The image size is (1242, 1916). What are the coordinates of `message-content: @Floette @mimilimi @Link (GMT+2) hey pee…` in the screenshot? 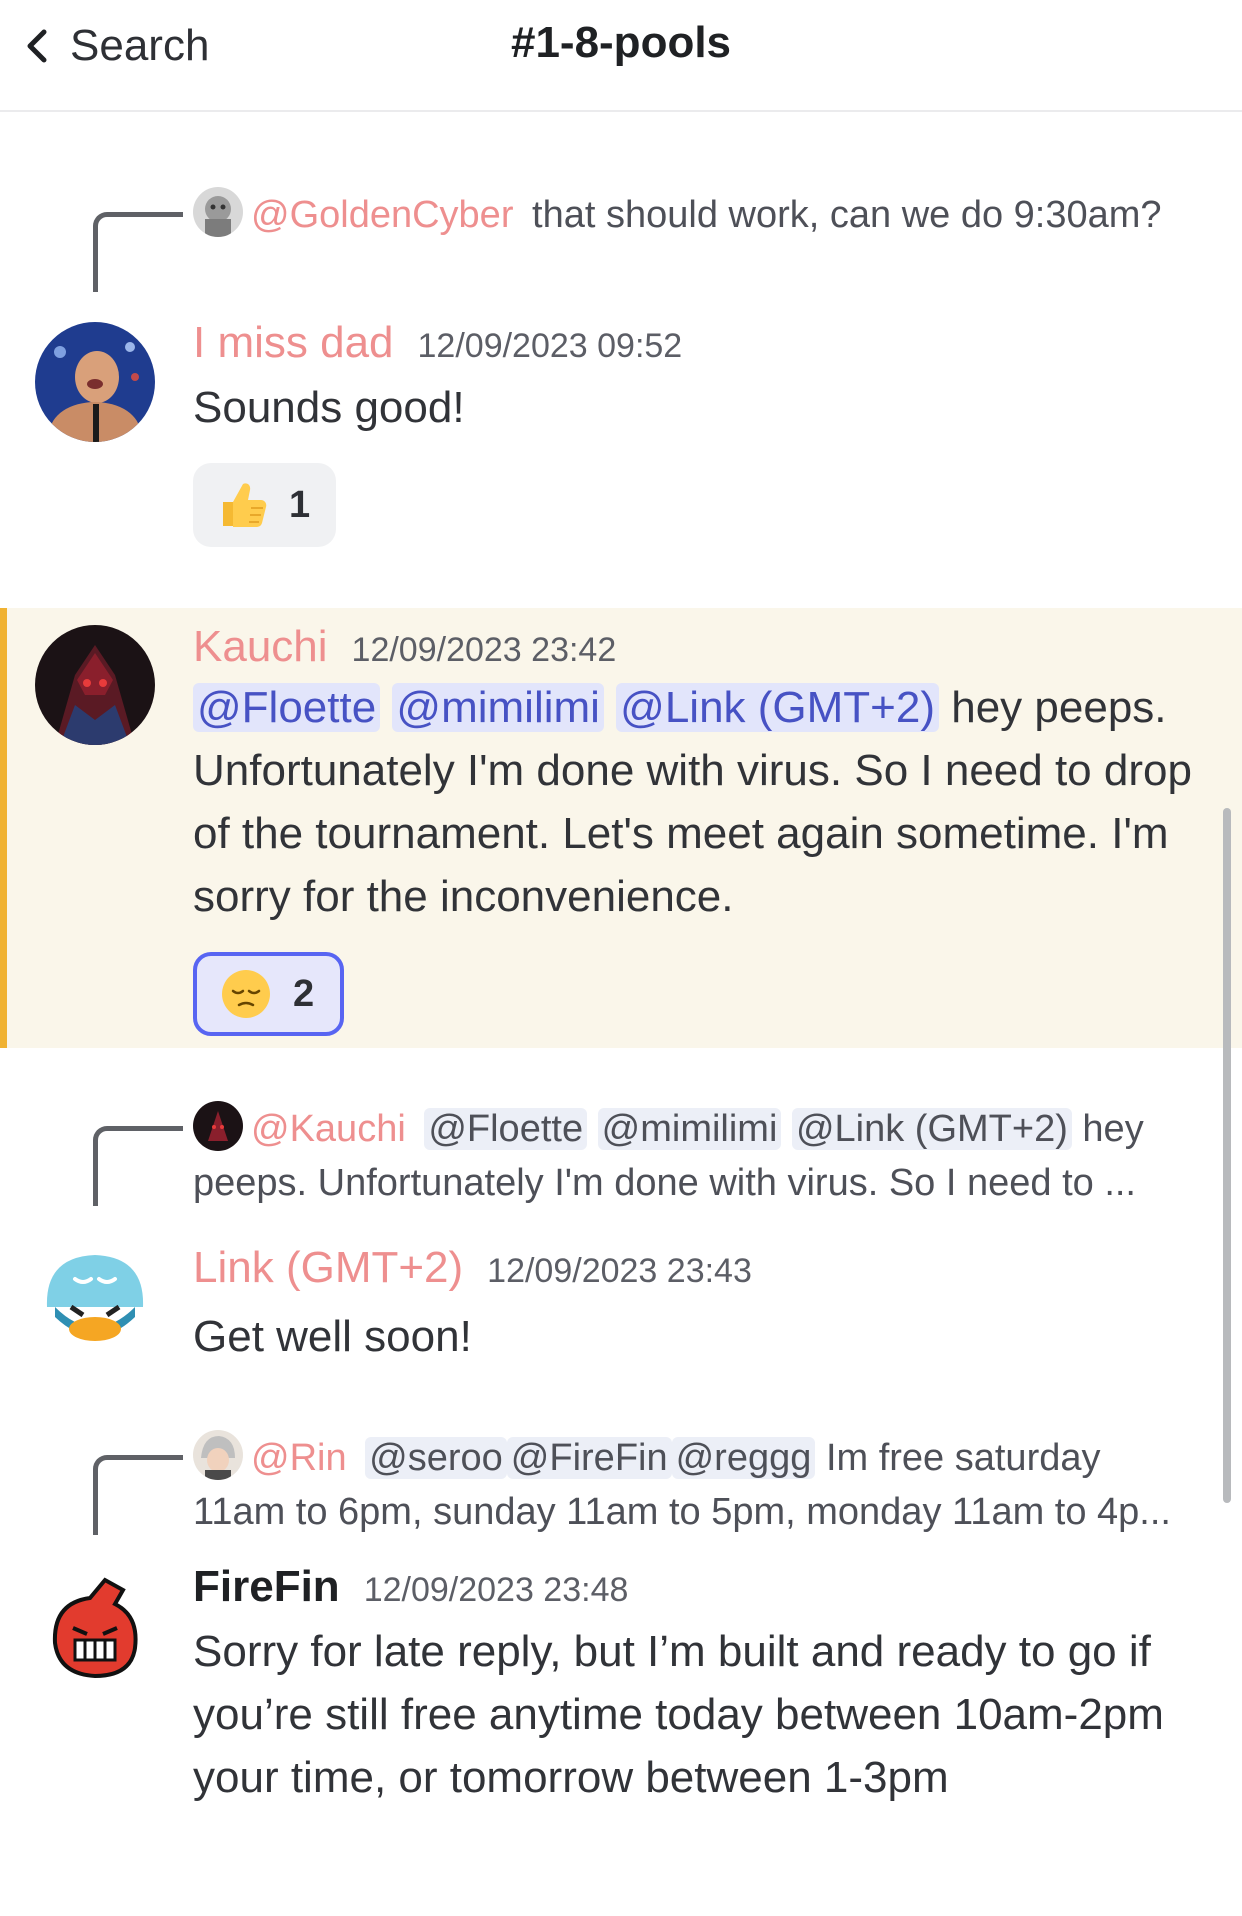 It's located at (698, 802).